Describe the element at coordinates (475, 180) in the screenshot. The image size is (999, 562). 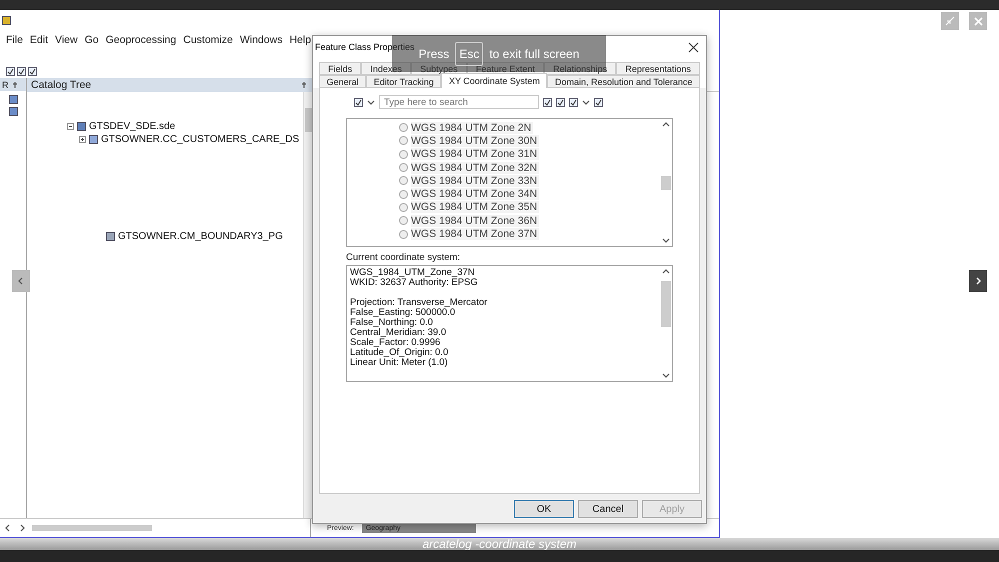
I see `list-item: WGS 1984 UTM Zone 33N` at that location.